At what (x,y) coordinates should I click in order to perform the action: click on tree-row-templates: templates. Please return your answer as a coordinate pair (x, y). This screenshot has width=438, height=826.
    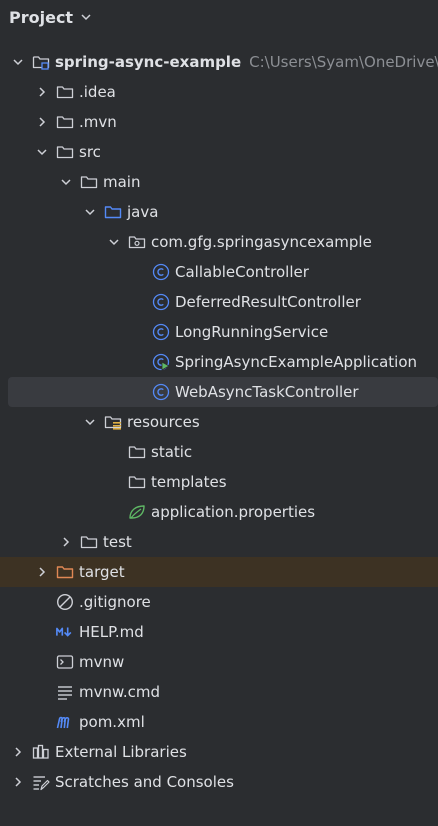
    Looking at the image, I should click on (219, 482).